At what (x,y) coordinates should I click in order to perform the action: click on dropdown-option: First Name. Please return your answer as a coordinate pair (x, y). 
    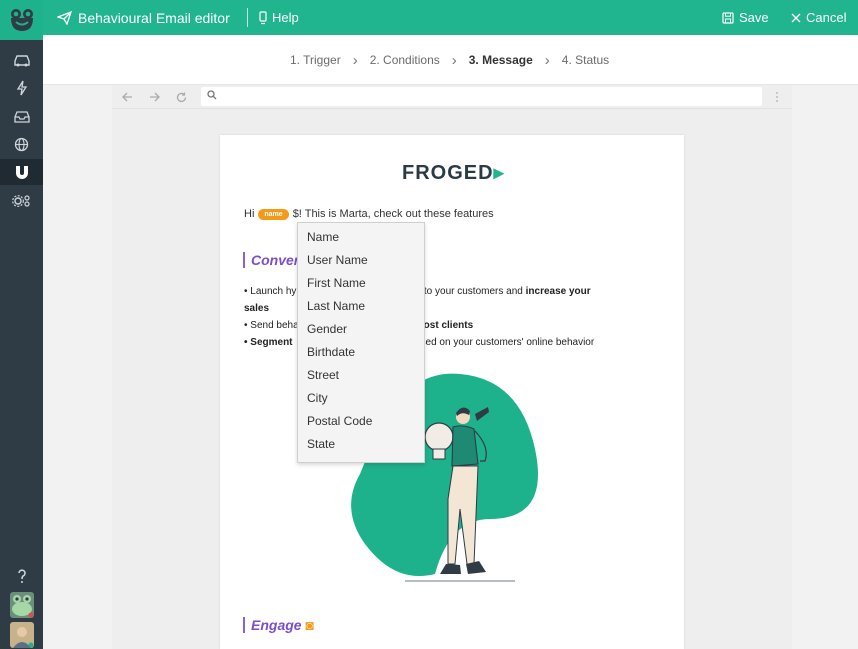
    Looking at the image, I should click on (336, 283).